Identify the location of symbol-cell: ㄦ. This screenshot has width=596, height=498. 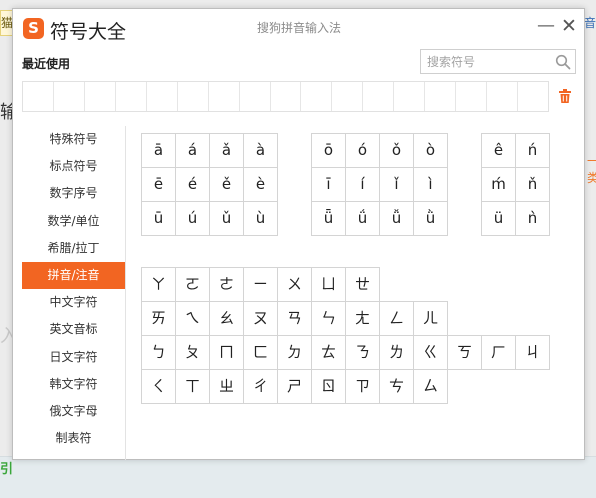
(431, 319).